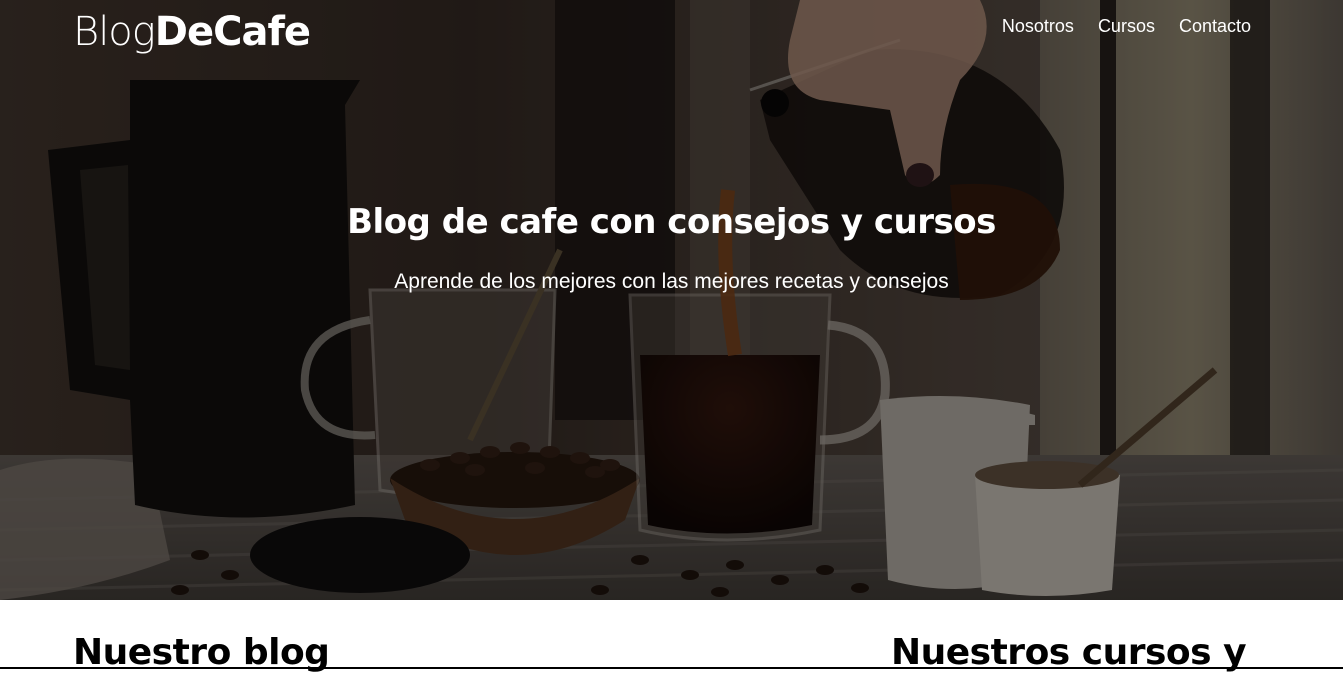 The height and width of the screenshot is (676, 1343). I want to click on courses-section-heading: Nuestros cursos y, so click(1069, 652).